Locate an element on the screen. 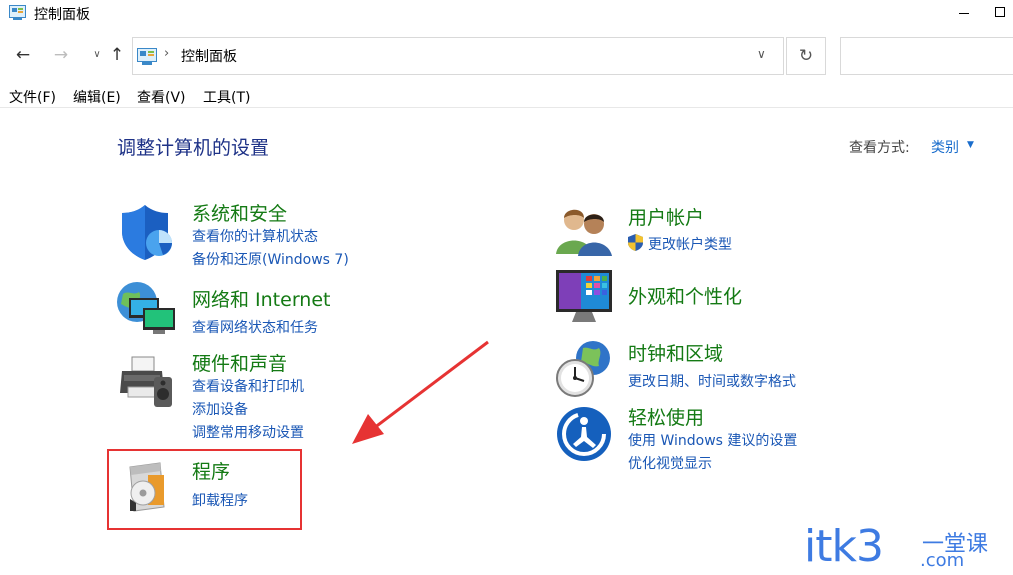 The width and height of the screenshot is (1013, 575). ease-of-access-icon is located at coordinates (584, 434).